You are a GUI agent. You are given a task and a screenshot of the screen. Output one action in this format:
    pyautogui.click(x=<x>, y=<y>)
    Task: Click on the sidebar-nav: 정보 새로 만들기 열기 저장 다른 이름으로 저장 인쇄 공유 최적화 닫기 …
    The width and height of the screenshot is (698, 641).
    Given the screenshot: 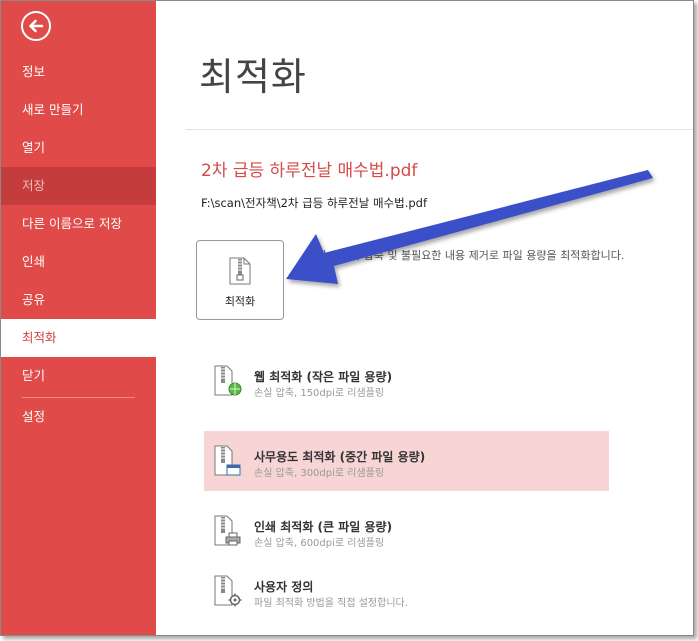 What is the action you would take?
    pyautogui.click(x=78, y=244)
    